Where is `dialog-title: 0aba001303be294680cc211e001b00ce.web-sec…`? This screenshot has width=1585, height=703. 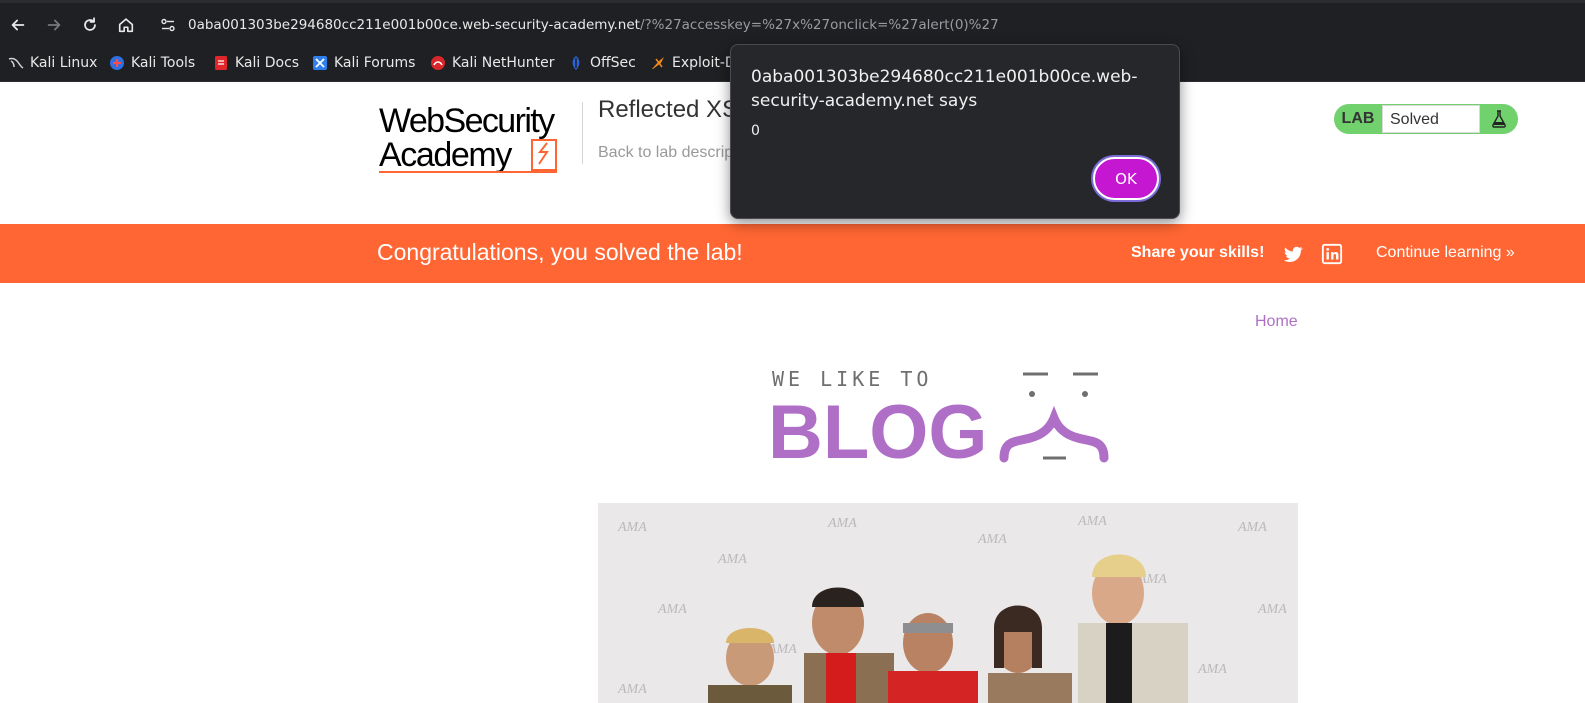 dialog-title: 0aba001303be294680cc211e001b00ce.web-sec… is located at coordinates (944, 89).